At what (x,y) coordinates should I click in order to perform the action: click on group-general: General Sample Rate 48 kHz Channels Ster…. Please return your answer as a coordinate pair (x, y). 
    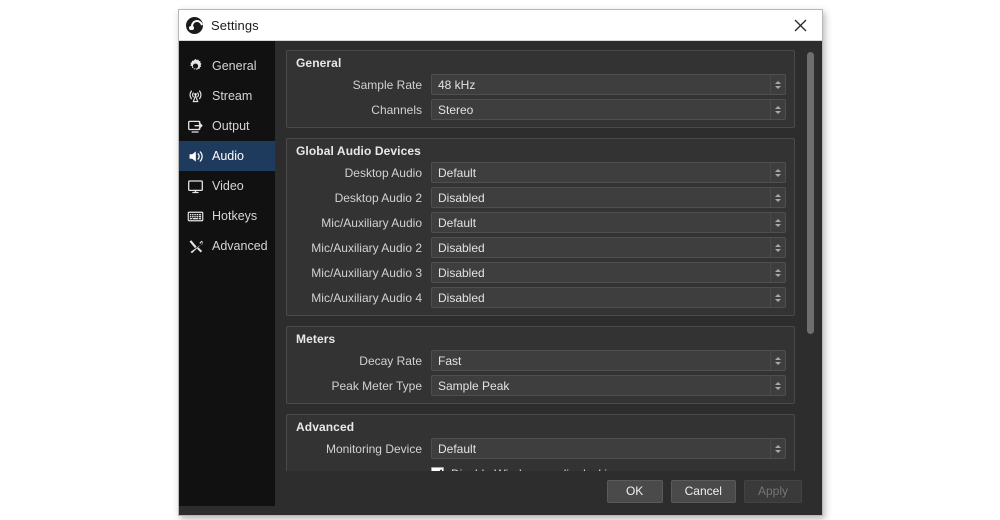
    Looking at the image, I should click on (540, 89).